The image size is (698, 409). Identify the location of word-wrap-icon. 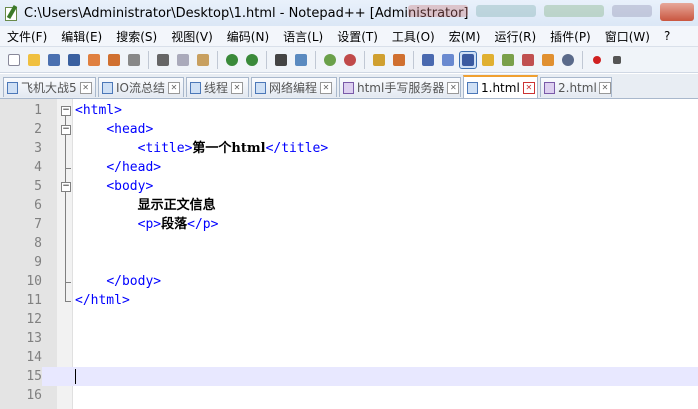
(428, 60).